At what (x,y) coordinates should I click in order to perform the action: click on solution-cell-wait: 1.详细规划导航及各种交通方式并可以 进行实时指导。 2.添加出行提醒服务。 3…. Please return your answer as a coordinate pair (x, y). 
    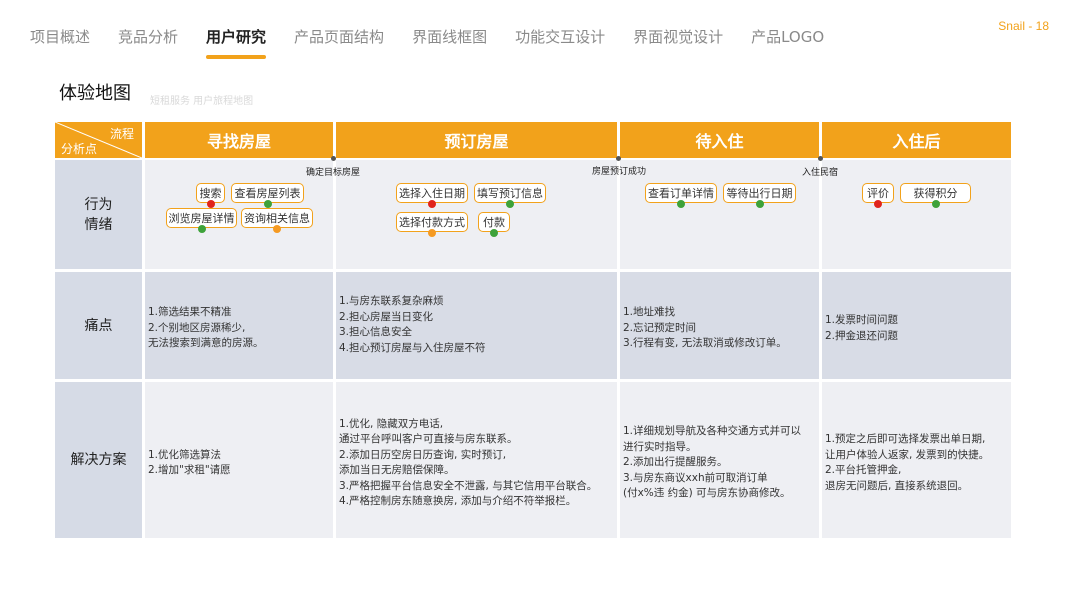
    Looking at the image, I should click on (719, 460).